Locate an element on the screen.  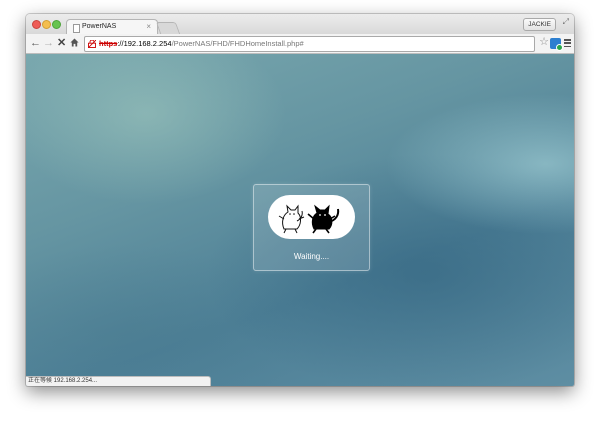
dancing-cats-icon is located at coordinates (309, 219).